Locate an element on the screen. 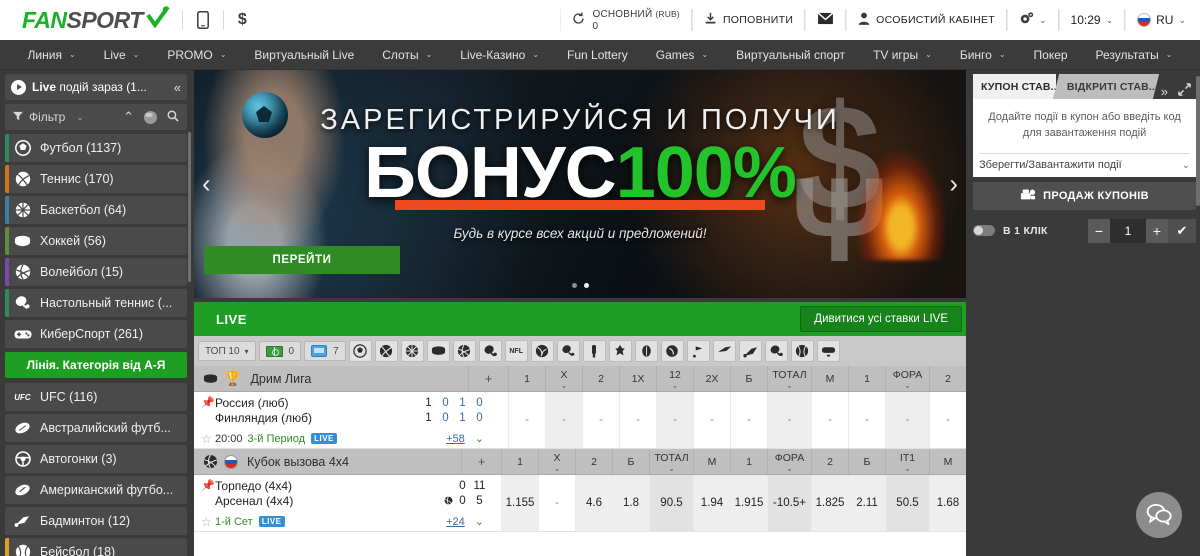  table-tennis-icon is located at coordinates (490, 351).